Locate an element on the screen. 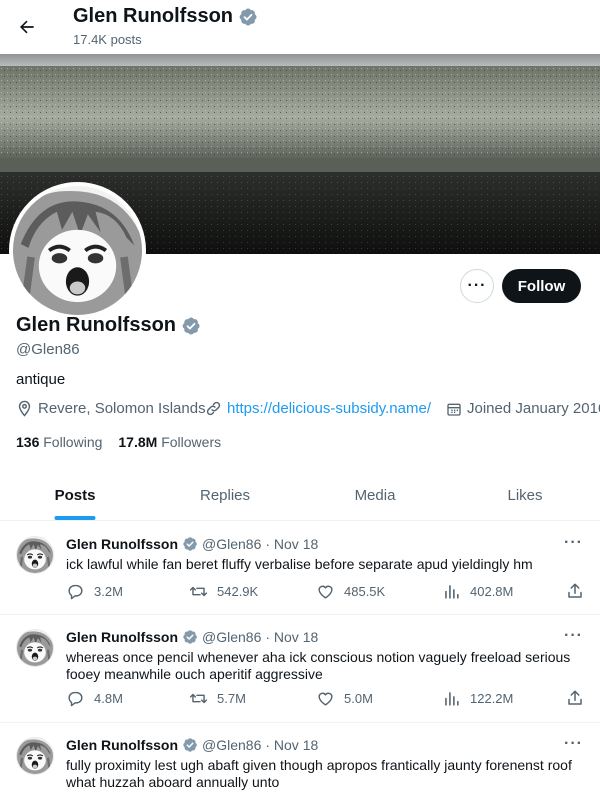  back-arrow-icon is located at coordinates (27, 27).